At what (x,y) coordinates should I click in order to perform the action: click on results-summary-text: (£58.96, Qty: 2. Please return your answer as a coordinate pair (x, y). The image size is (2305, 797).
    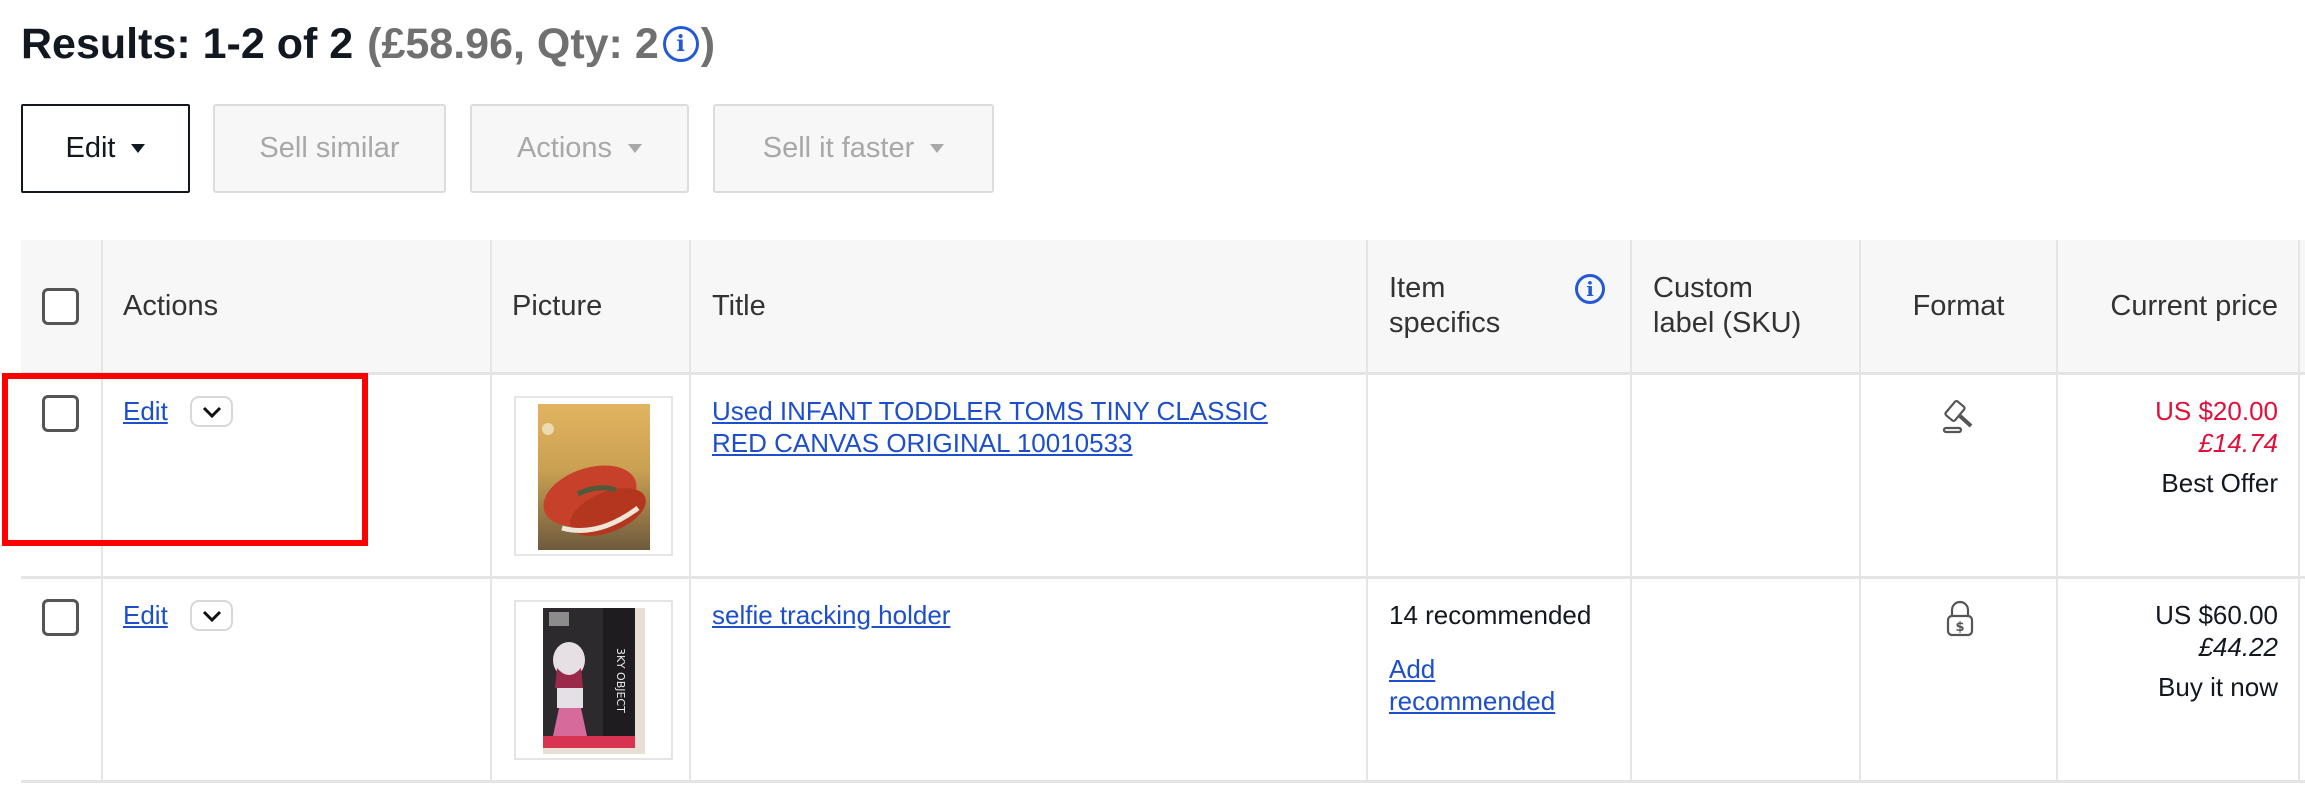
    Looking at the image, I should click on (513, 44).